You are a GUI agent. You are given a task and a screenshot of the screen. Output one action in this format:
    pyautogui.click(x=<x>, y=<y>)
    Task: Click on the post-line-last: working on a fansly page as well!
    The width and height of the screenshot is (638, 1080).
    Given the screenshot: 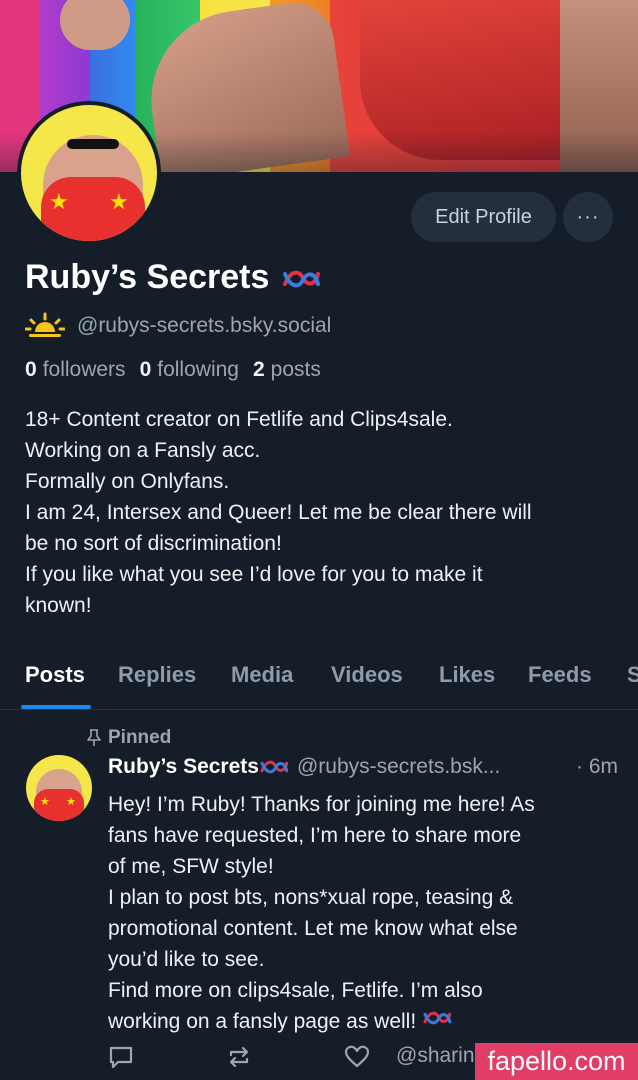 What is the action you would take?
    pyautogui.click(x=365, y=1021)
    